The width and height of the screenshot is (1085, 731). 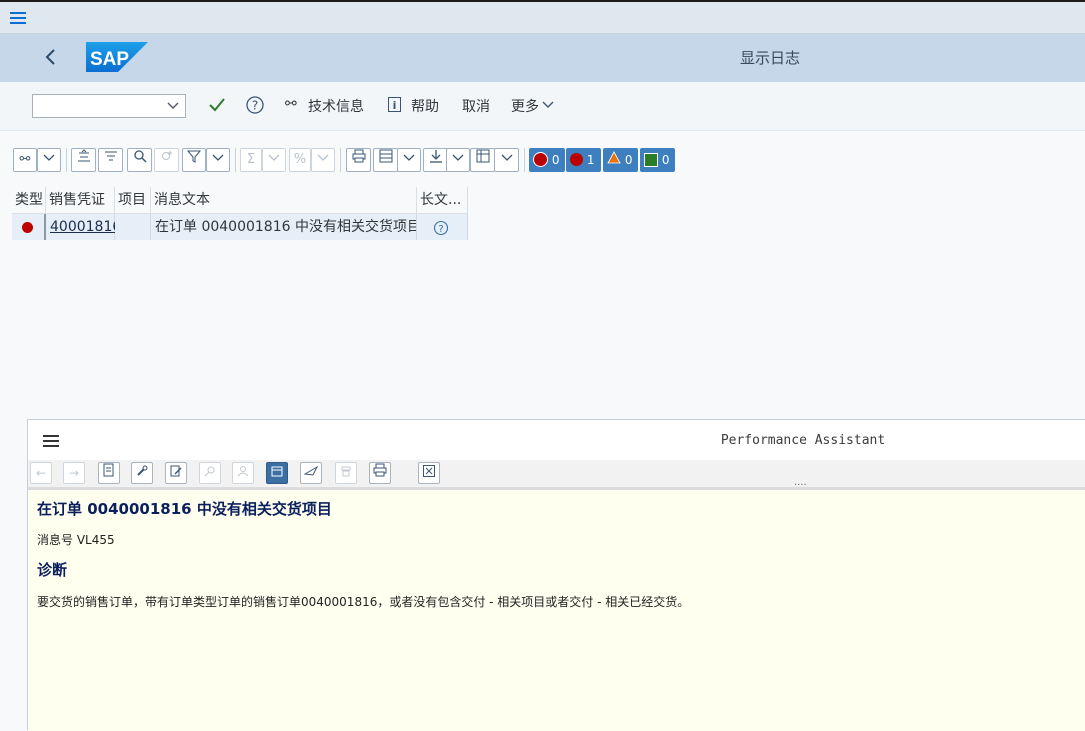 I want to click on forward-arrow-icon: →, so click(x=74, y=473).